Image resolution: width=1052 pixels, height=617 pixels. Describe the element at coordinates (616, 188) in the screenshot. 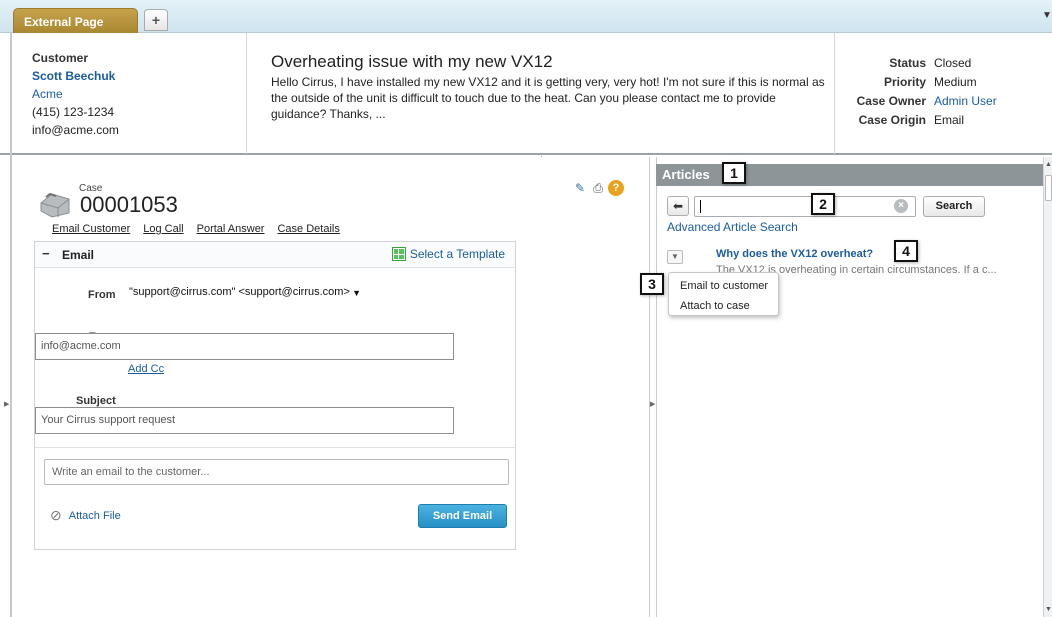

I see `help-icon: ?` at that location.